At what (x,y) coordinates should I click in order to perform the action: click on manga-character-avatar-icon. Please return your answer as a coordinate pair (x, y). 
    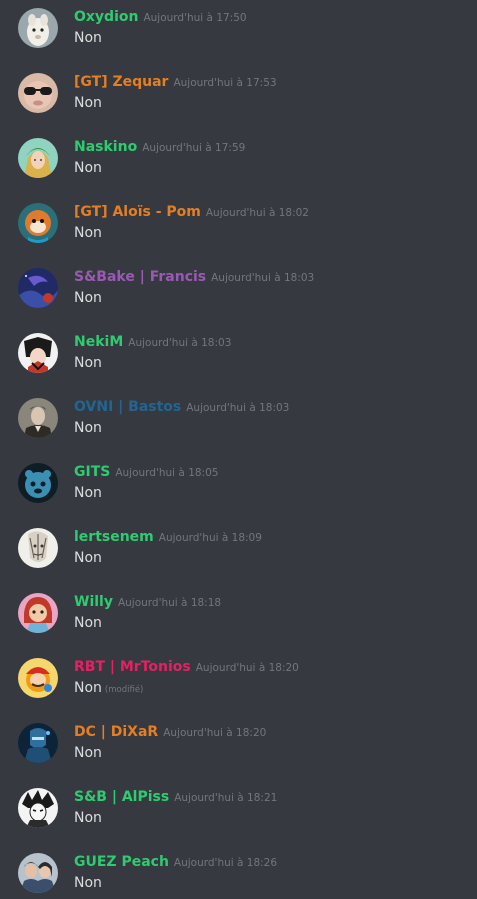
    Looking at the image, I should click on (38, 808).